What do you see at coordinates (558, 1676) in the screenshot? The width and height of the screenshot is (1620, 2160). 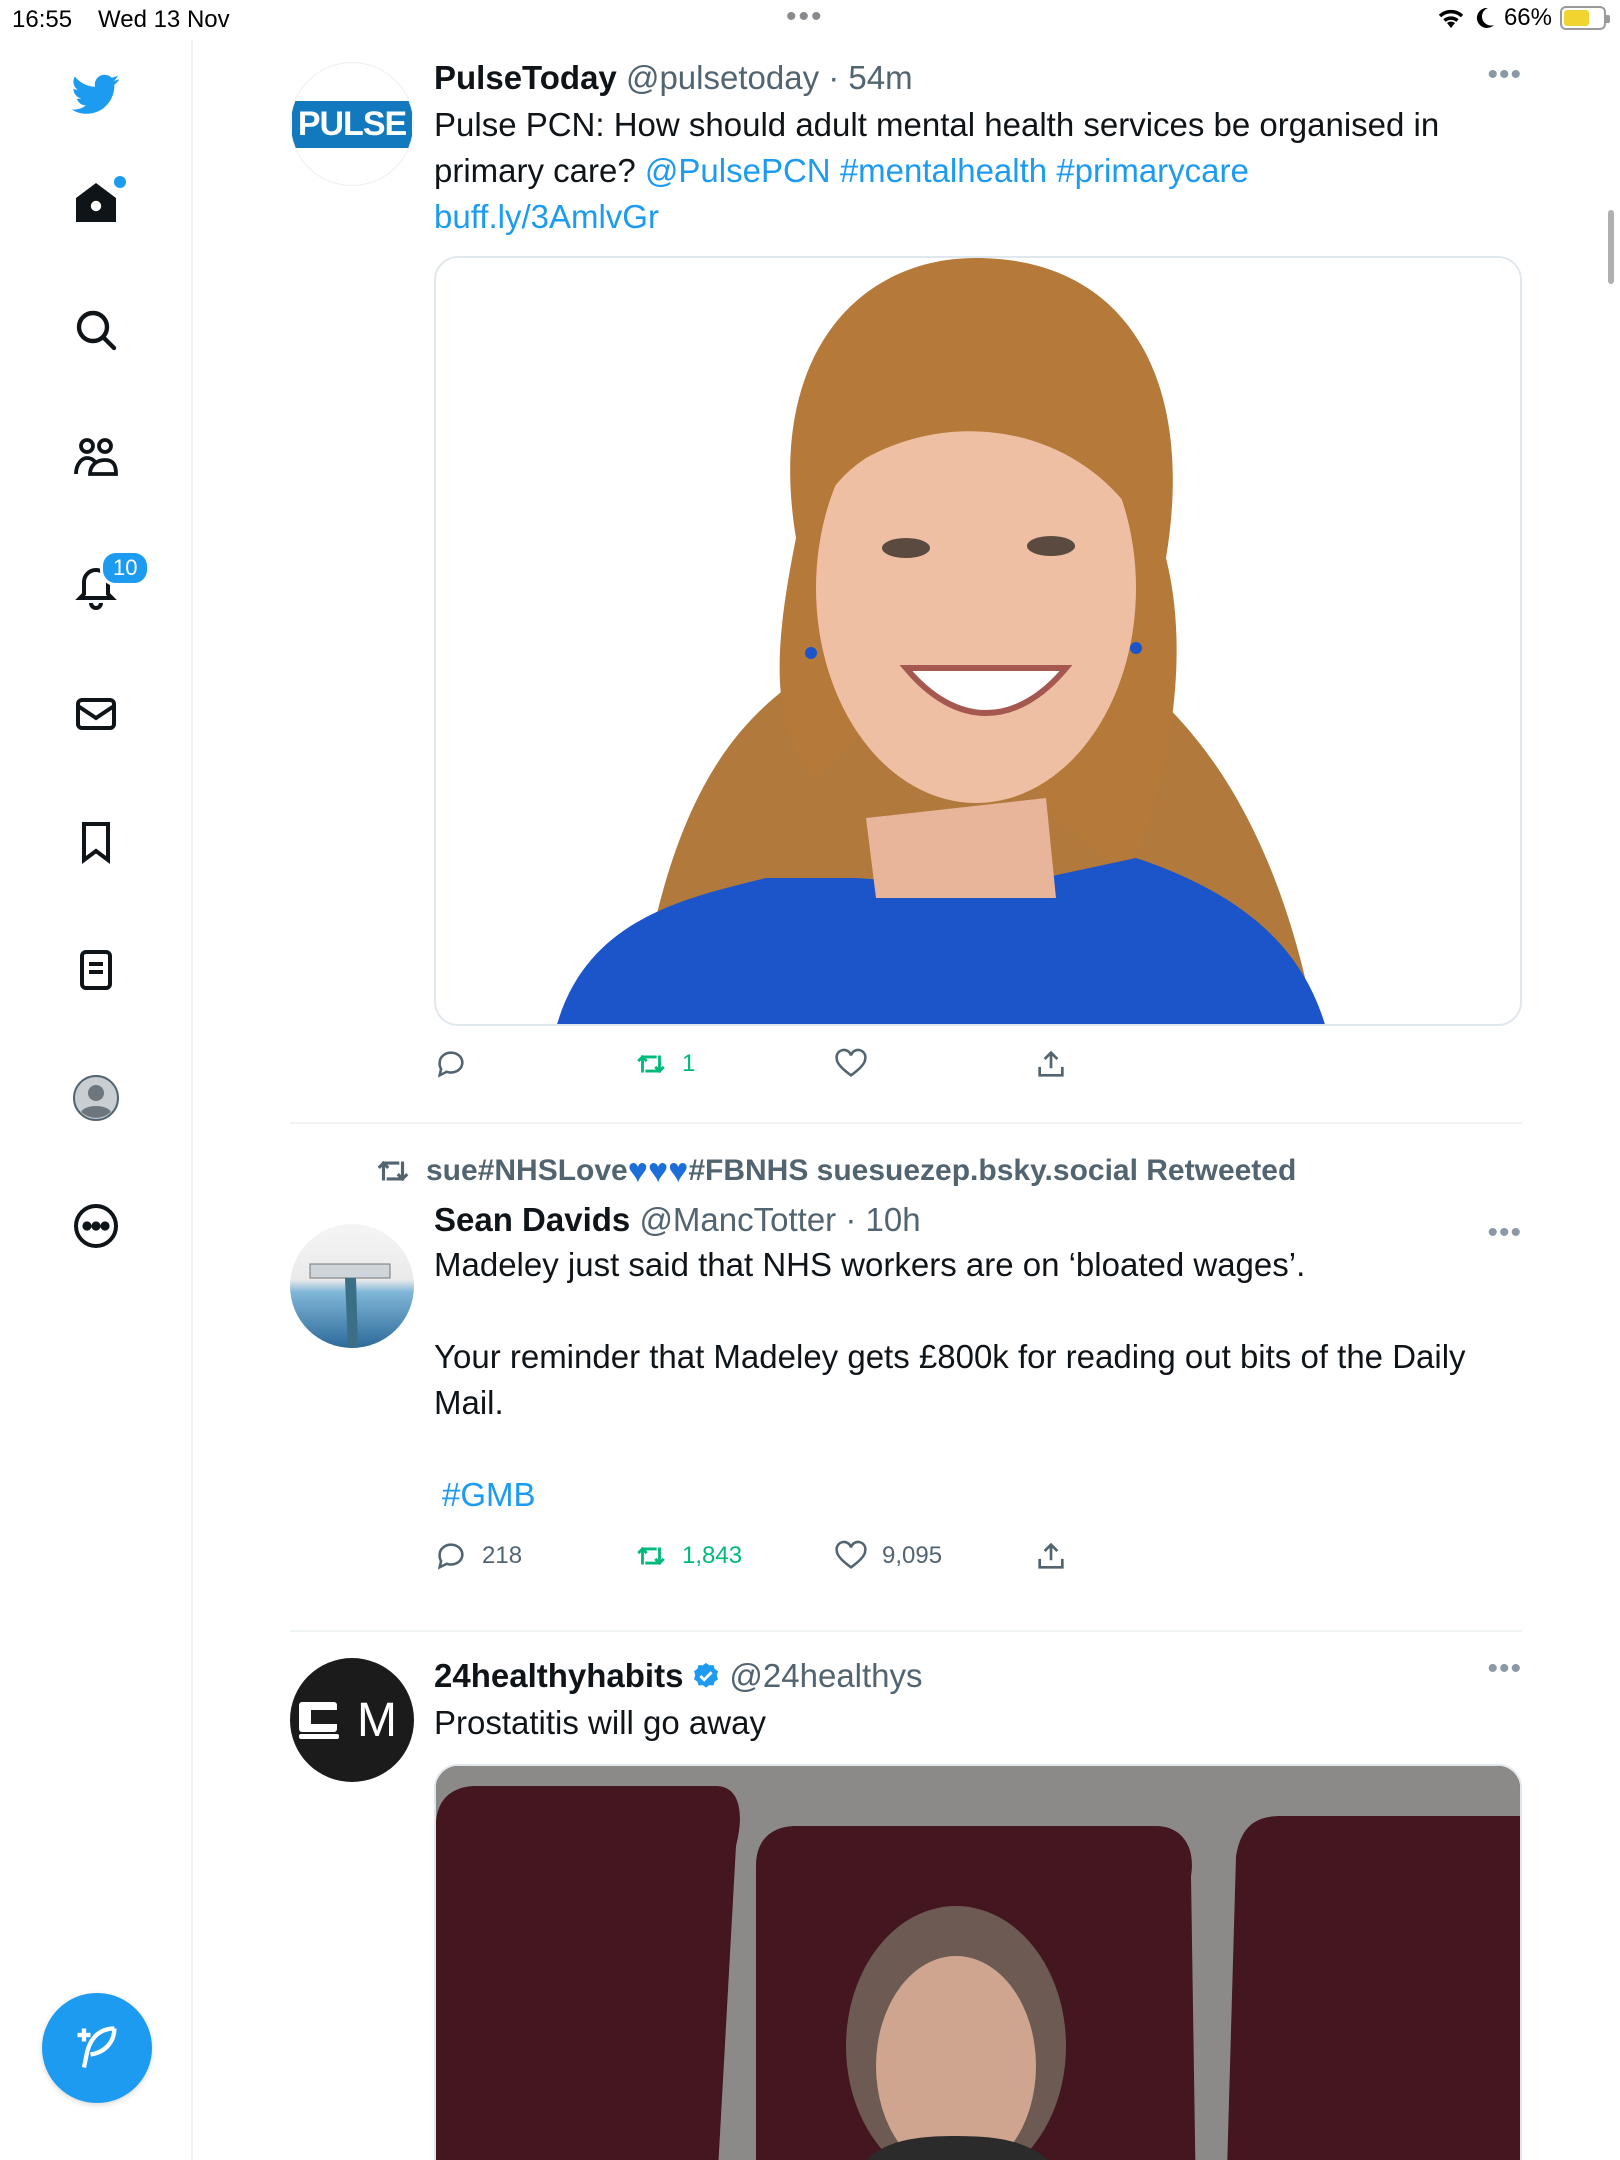 I see `tweet-author-name: 24healthyhabits` at bounding box center [558, 1676].